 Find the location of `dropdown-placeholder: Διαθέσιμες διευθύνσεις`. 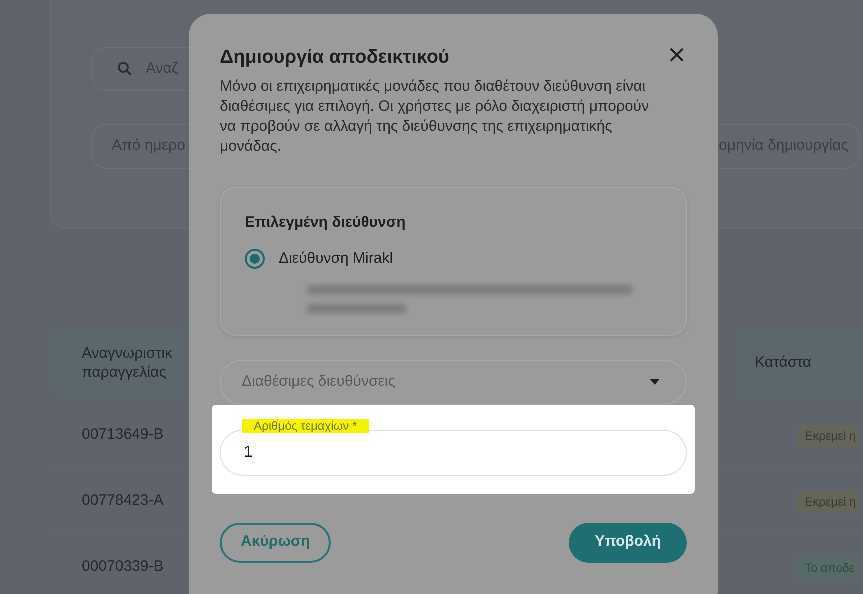

dropdown-placeholder: Διαθέσιμες διευθύνσεις is located at coordinates (319, 382).